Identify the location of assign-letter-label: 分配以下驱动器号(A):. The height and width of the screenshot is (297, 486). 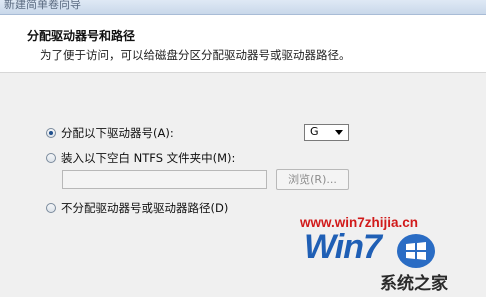
(117, 133).